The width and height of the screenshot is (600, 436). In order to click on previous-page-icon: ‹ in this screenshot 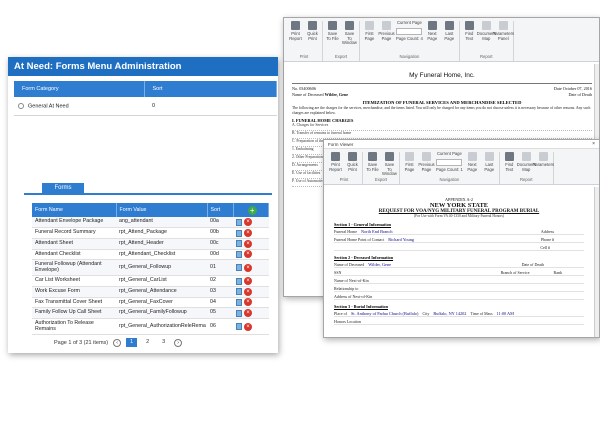, I will do `click(117, 342)`.